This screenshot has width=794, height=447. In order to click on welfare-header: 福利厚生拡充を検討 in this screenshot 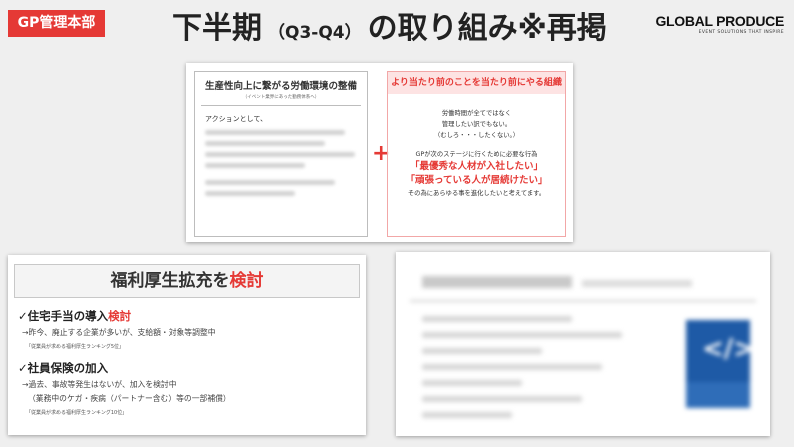, I will do `click(187, 281)`.